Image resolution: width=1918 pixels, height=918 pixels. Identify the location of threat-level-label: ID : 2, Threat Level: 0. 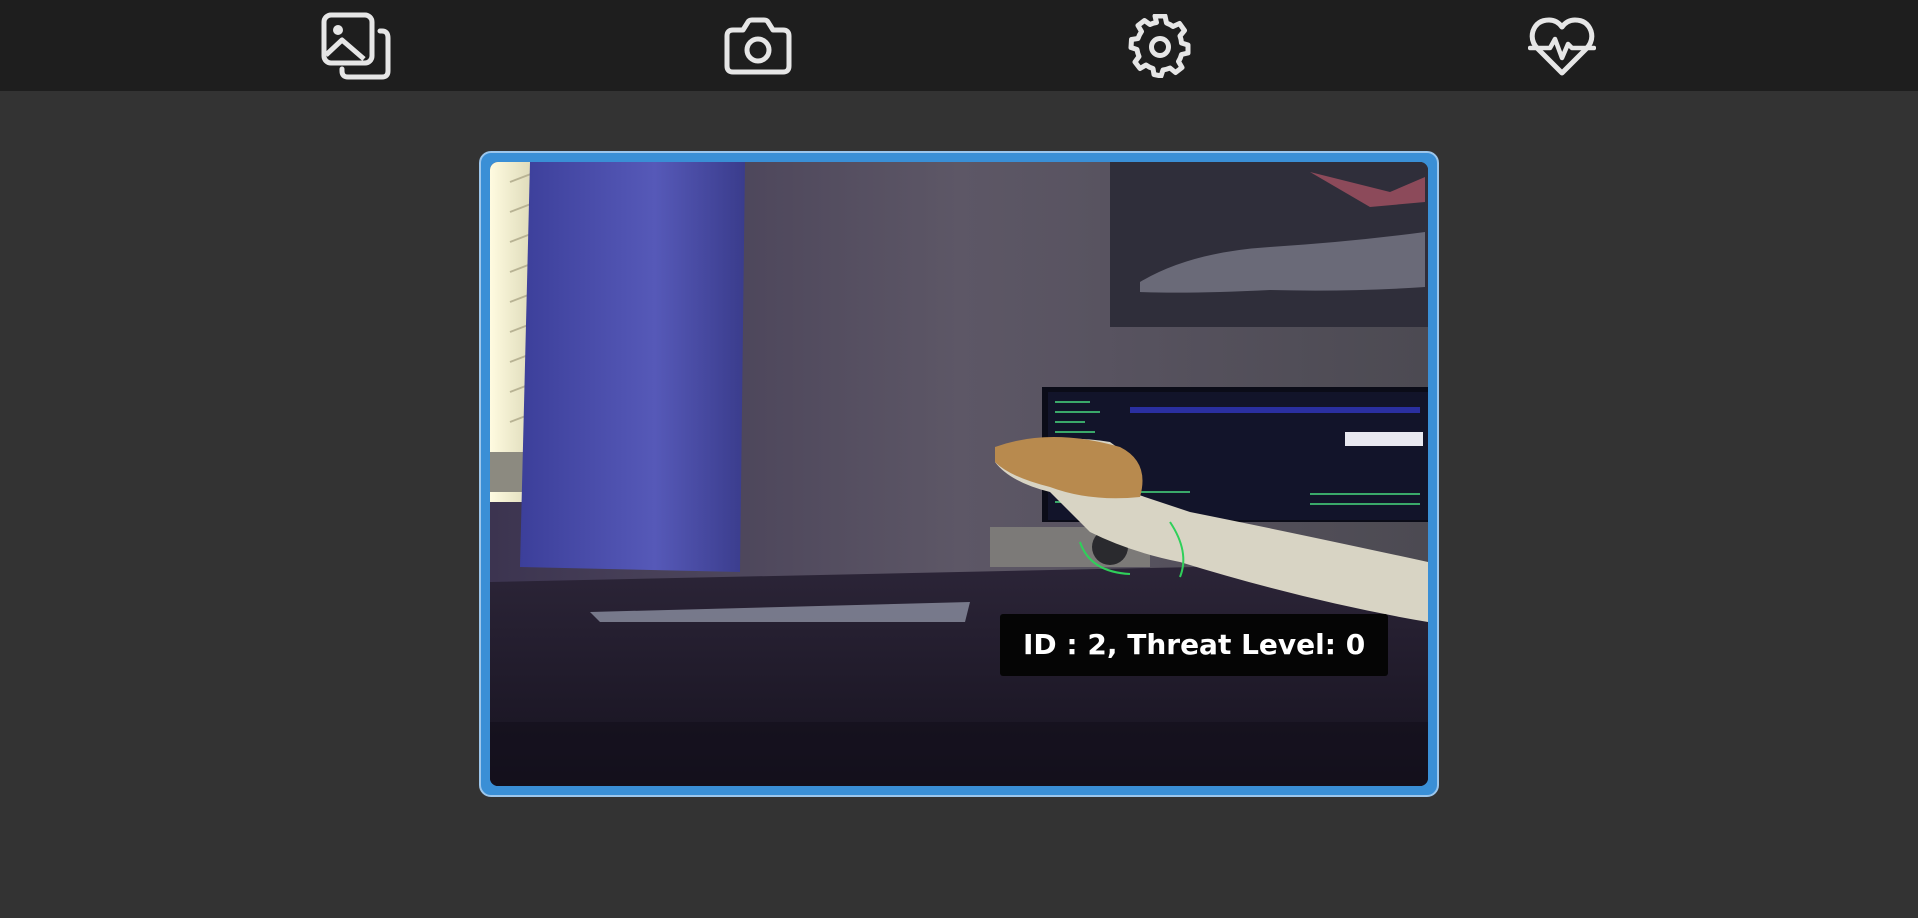
(1194, 645).